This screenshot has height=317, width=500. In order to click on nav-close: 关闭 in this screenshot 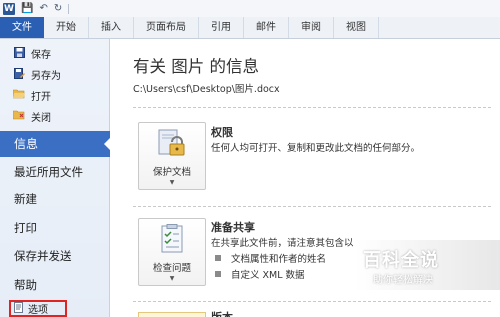, I will do `click(54, 116)`.